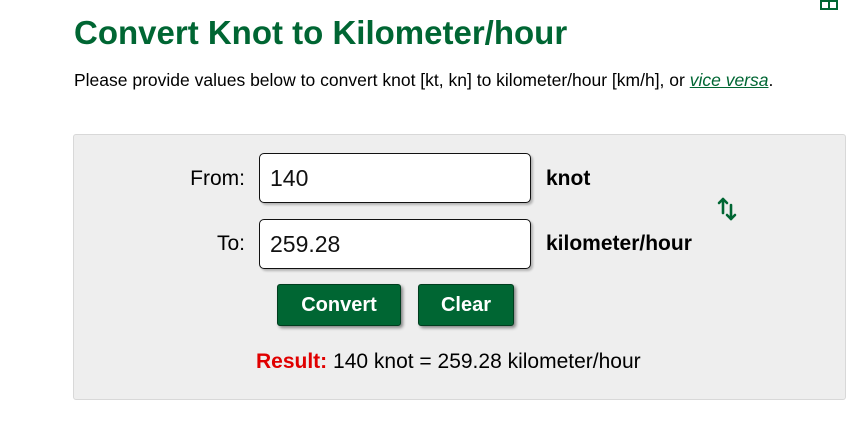  Describe the element at coordinates (484, 361) in the screenshot. I see `result-text: 140 knot = 259.28 kilometer/hour` at that location.